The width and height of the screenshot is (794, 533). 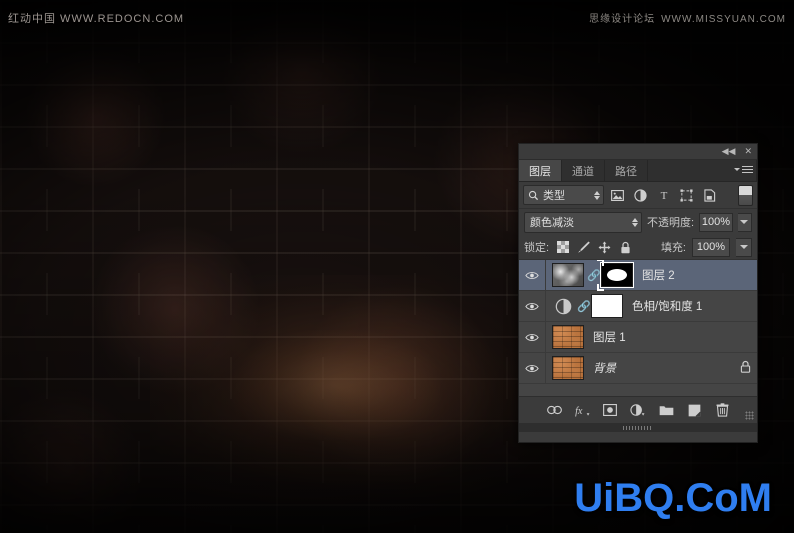 I want to click on layer-name: 色相/饱和度 1, so click(x=667, y=306).